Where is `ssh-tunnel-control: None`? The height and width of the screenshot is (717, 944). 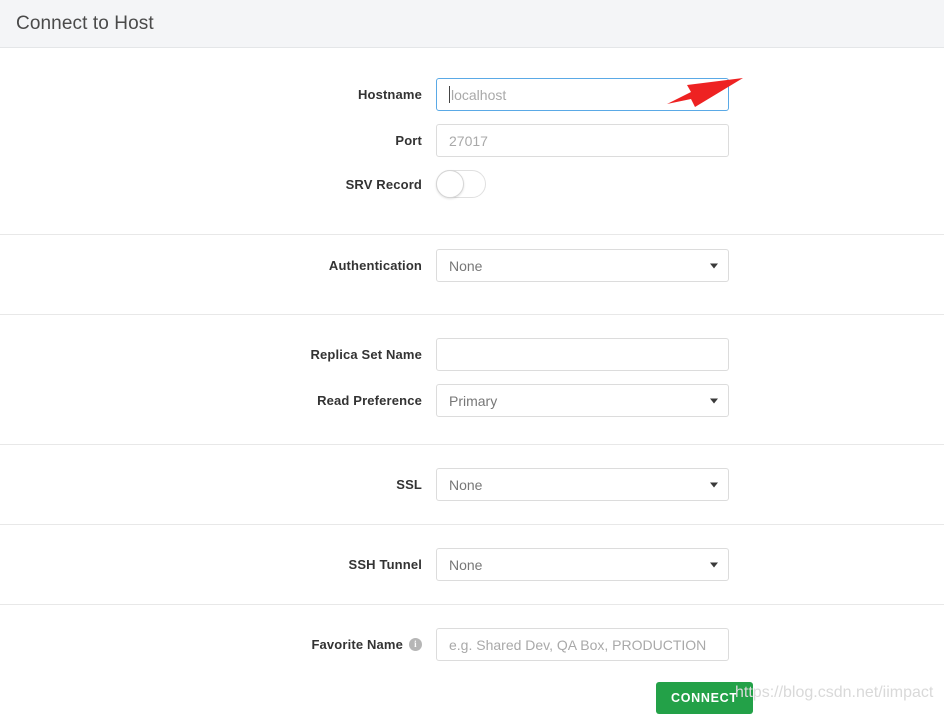 ssh-tunnel-control: None is located at coordinates (582, 564).